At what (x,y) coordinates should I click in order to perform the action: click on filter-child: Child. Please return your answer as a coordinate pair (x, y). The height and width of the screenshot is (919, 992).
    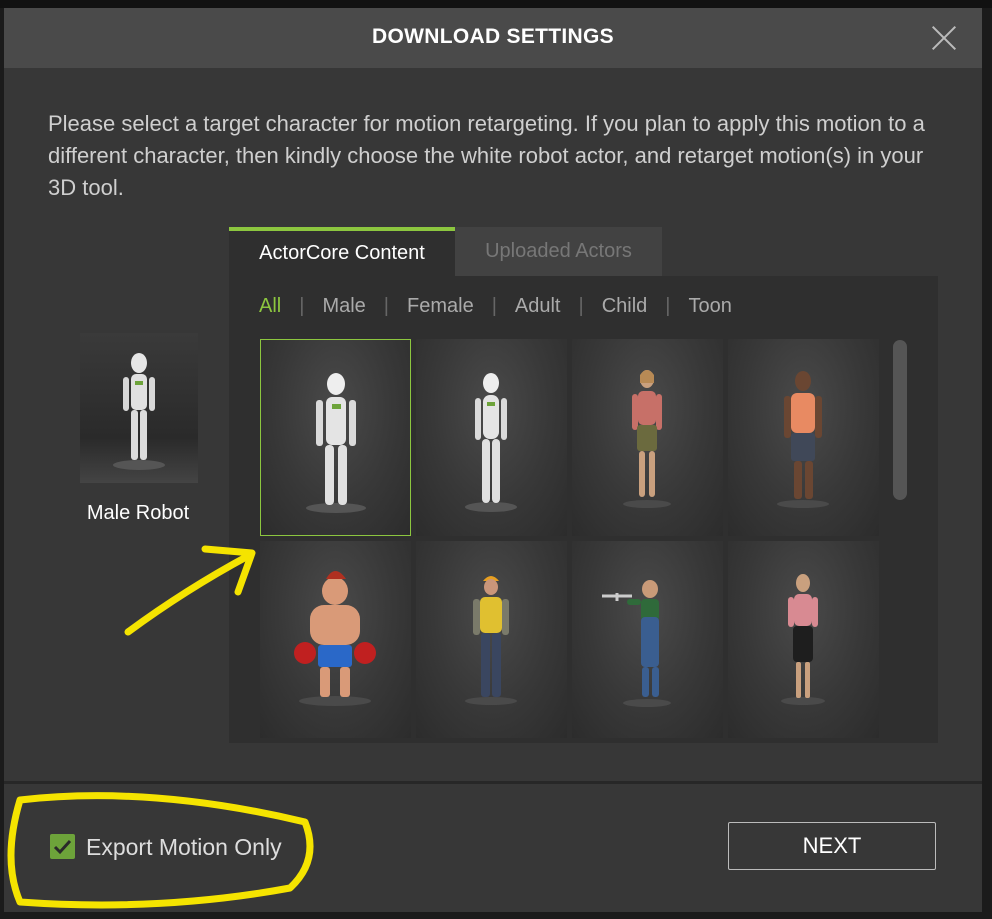
    Looking at the image, I should click on (625, 306).